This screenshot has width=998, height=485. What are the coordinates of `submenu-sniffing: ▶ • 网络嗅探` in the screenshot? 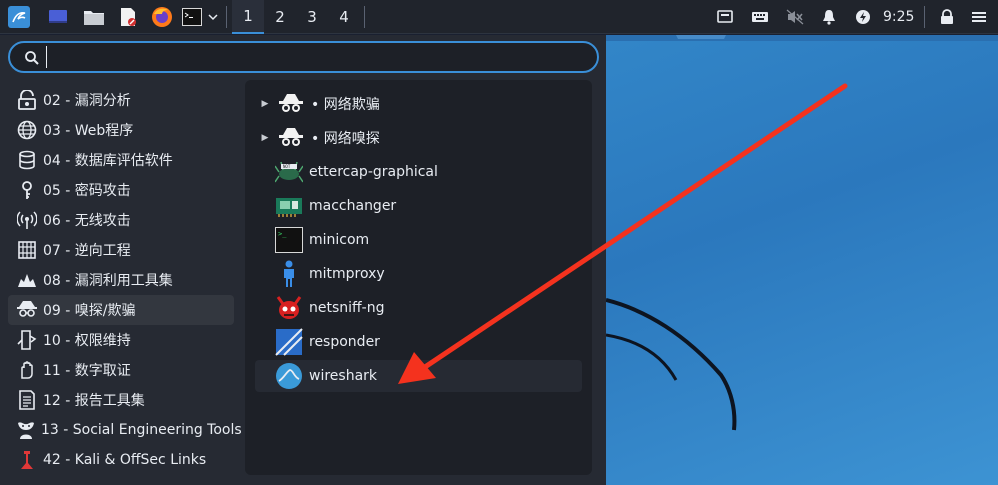 It's located at (418, 138).